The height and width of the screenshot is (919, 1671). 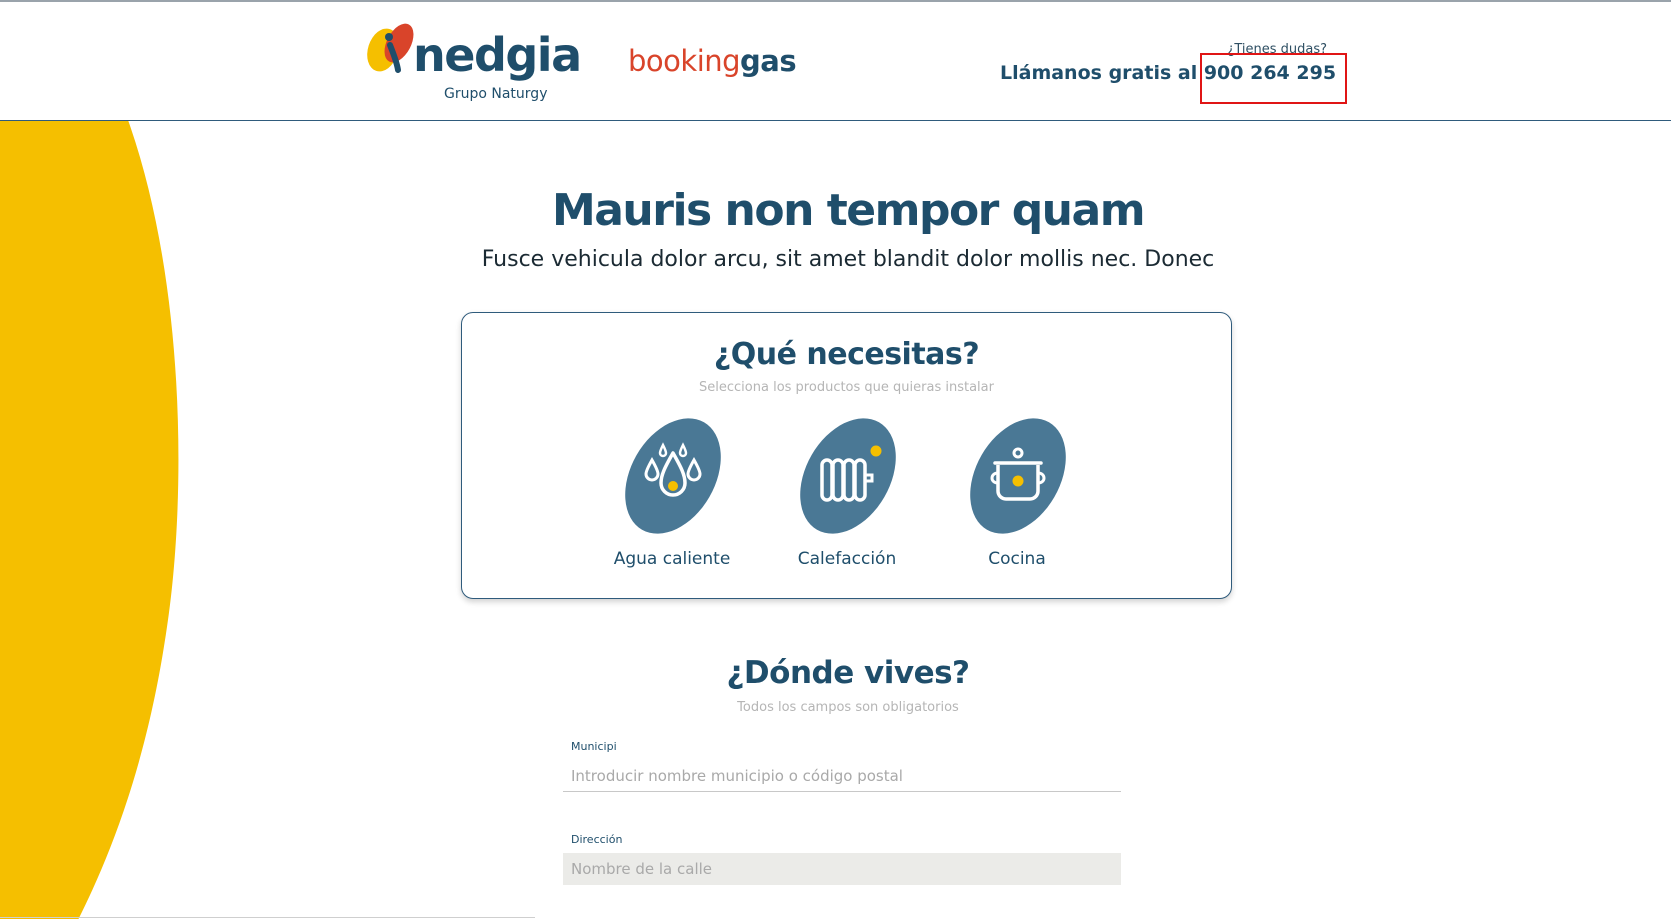 I want to click on radiator-icon, so click(x=848, y=476).